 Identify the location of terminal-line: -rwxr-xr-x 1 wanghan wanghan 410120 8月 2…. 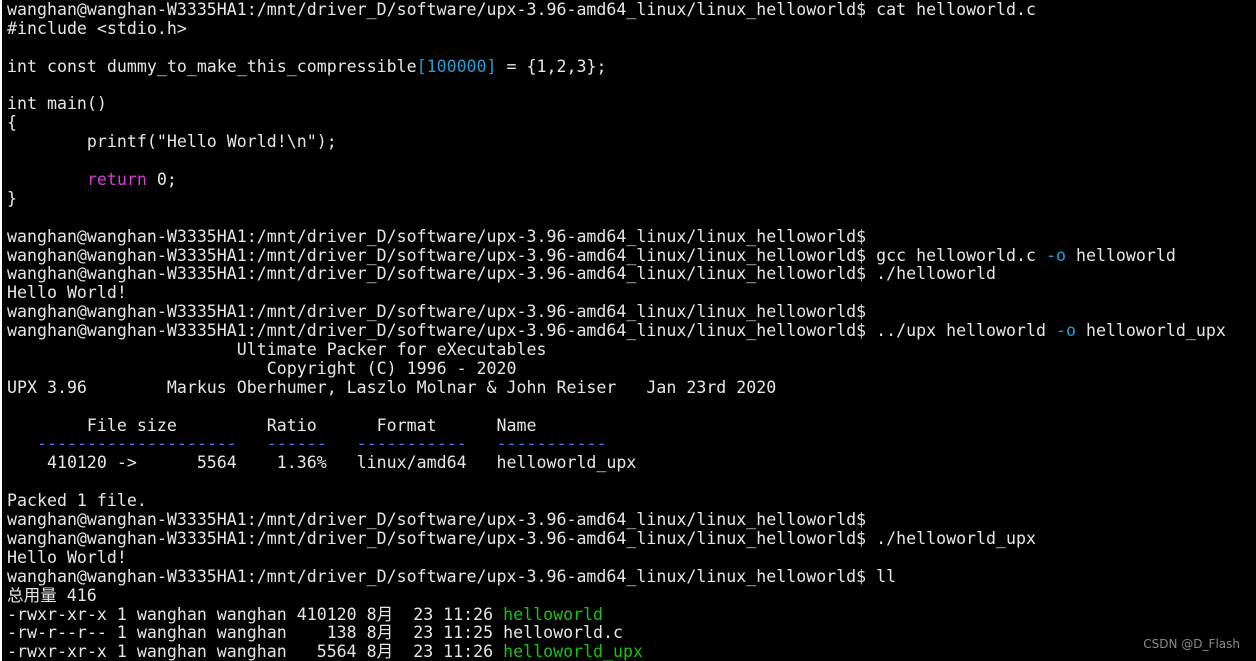
(616, 614).